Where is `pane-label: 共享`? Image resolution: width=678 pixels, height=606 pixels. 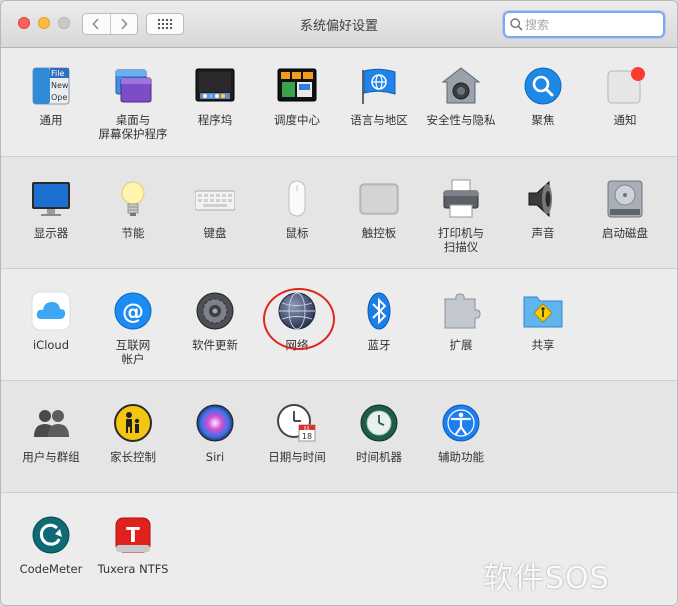 pane-label: 共享 is located at coordinates (543, 345).